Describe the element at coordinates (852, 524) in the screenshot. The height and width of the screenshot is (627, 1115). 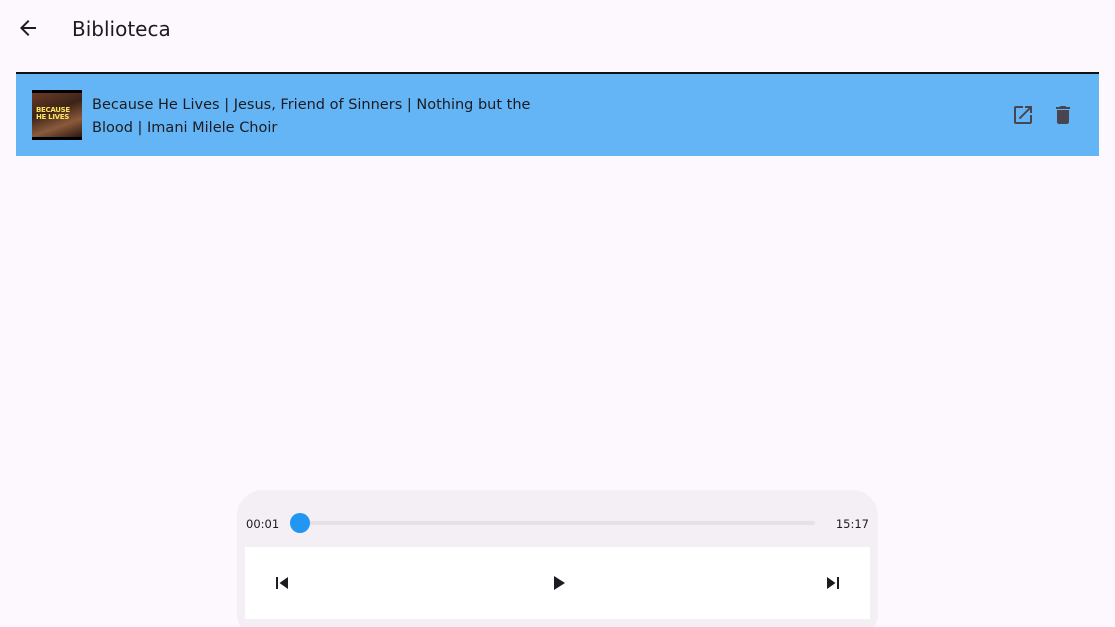
I see `duration-time: 15:17` at that location.